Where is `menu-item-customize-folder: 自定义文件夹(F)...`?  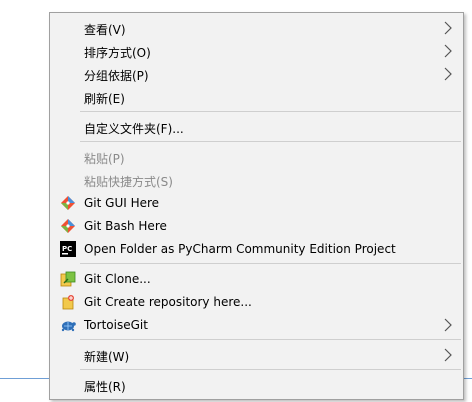
menu-item-customize-folder: 自定义文件夹(F)... is located at coordinates (256, 127).